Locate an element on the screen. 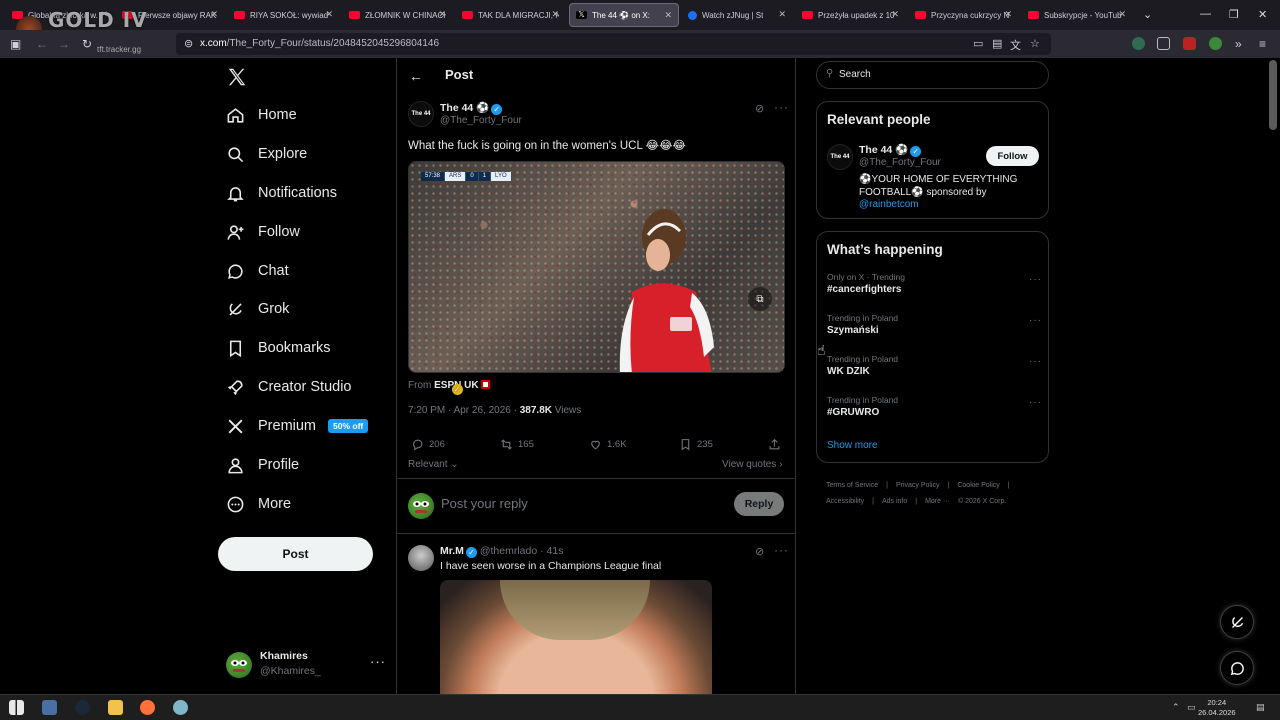 This screenshot has width=1280, height=720. maximize-icon: ❐ is located at coordinates (1234, 14).